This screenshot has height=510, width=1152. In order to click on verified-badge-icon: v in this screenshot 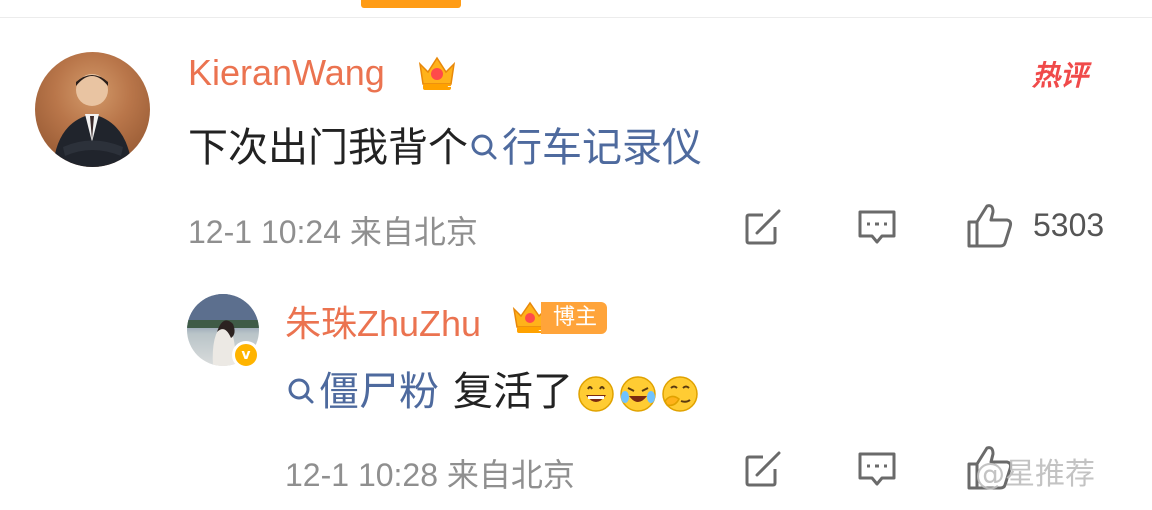, I will do `click(246, 355)`.